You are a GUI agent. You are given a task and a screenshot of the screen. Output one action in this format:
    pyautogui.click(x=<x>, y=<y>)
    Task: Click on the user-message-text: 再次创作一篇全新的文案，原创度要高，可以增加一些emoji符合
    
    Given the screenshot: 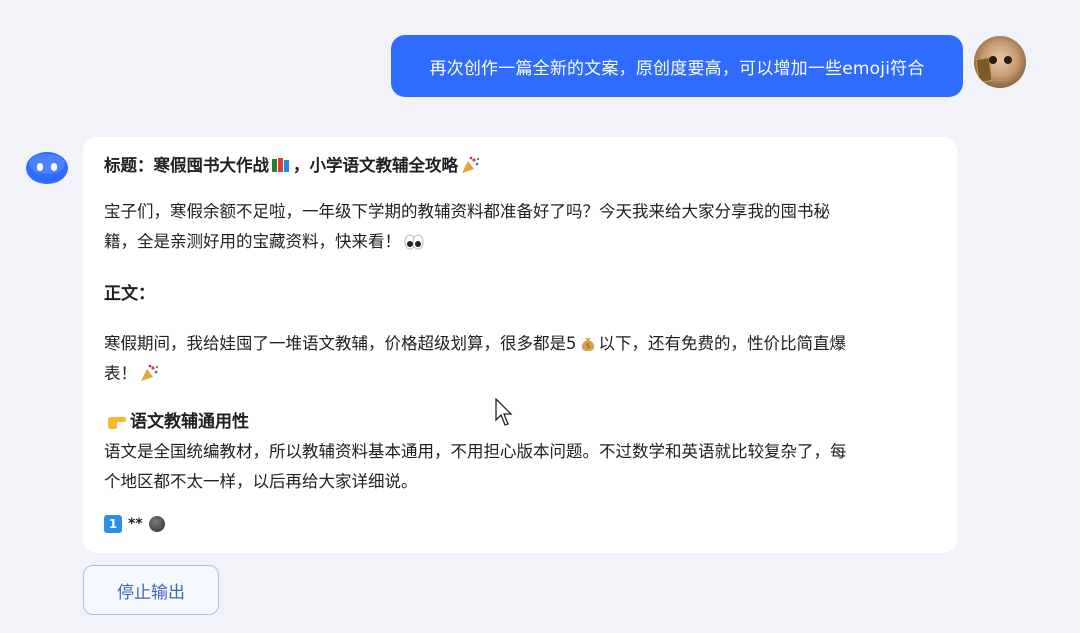 What is the action you would take?
    pyautogui.click(x=677, y=68)
    